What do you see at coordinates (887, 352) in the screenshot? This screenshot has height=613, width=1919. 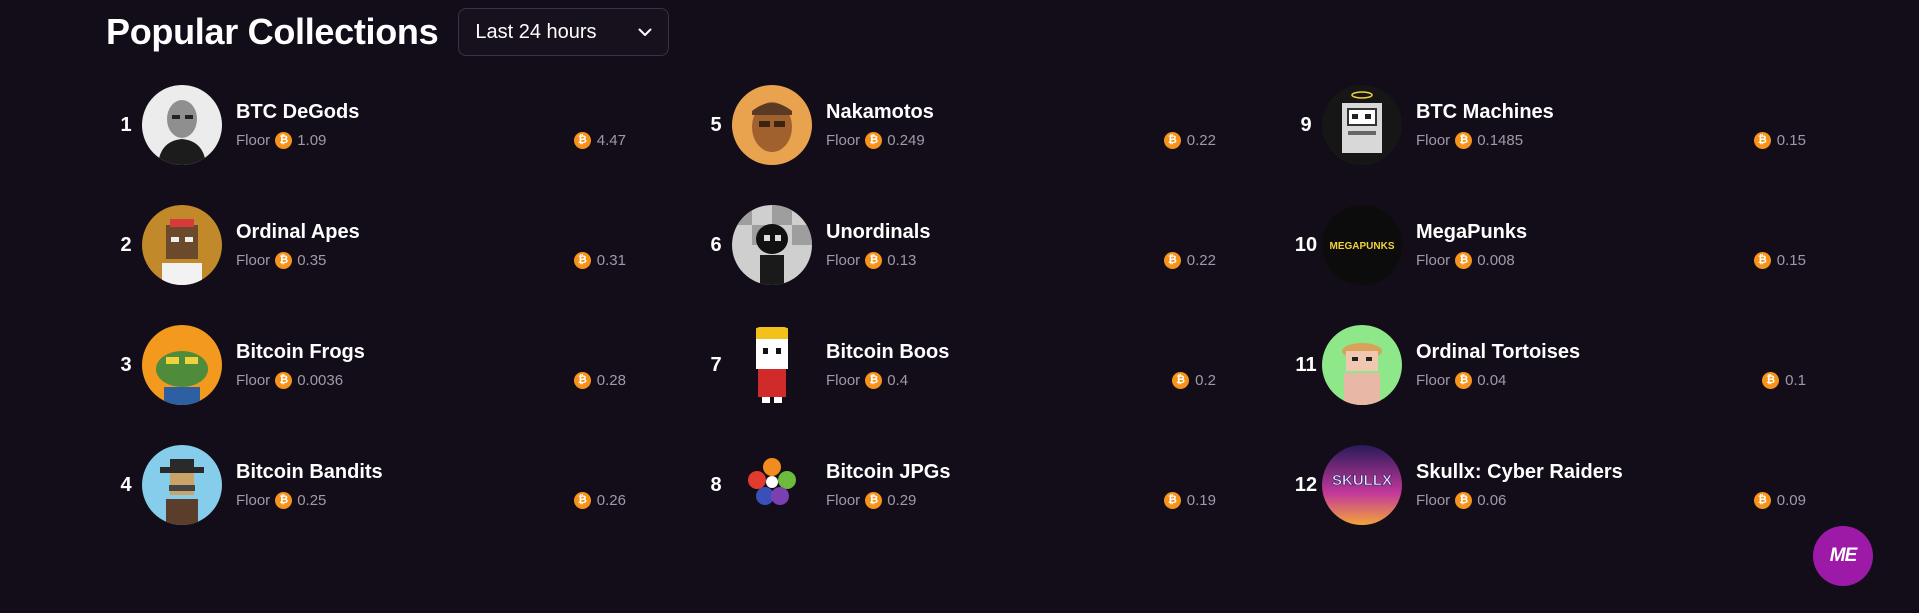 I see `collection-name: Bitcoin Boos` at bounding box center [887, 352].